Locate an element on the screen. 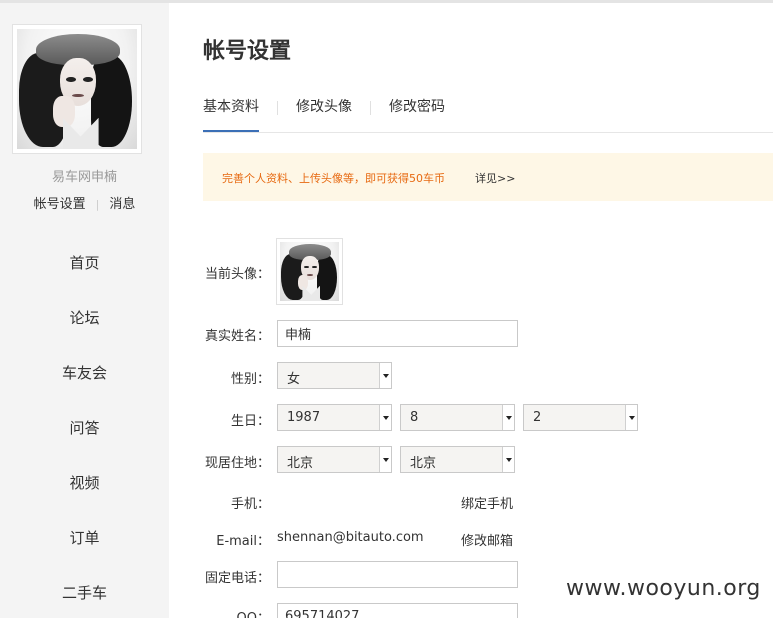 The height and width of the screenshot is (618, 773). birth-day-select: 2 is located at coordinates (580, 417).